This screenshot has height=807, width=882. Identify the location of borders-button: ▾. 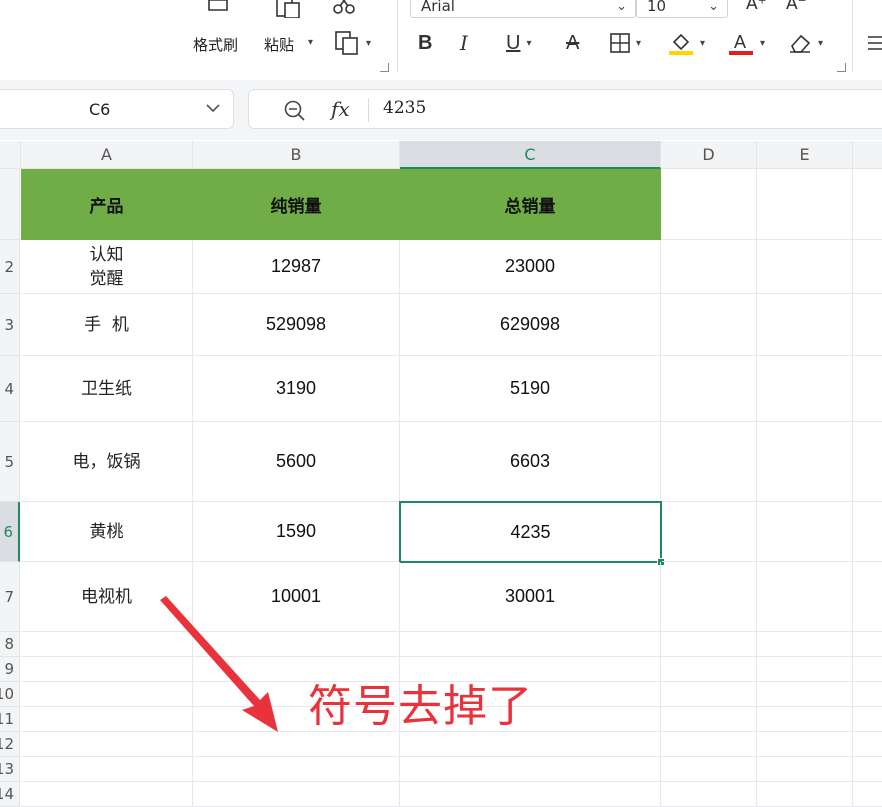
(625, 43).